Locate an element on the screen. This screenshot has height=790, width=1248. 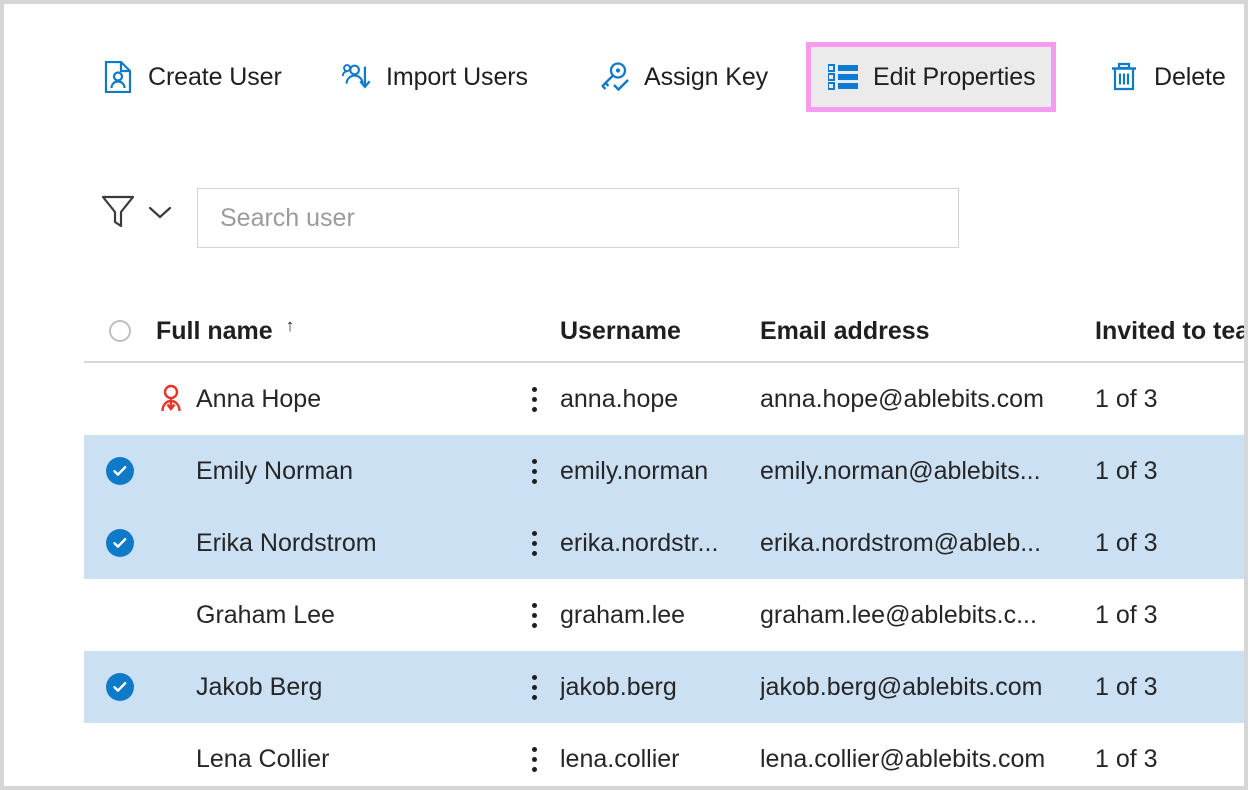
column-header-username-label: Username is located at coordinates (620, 330).